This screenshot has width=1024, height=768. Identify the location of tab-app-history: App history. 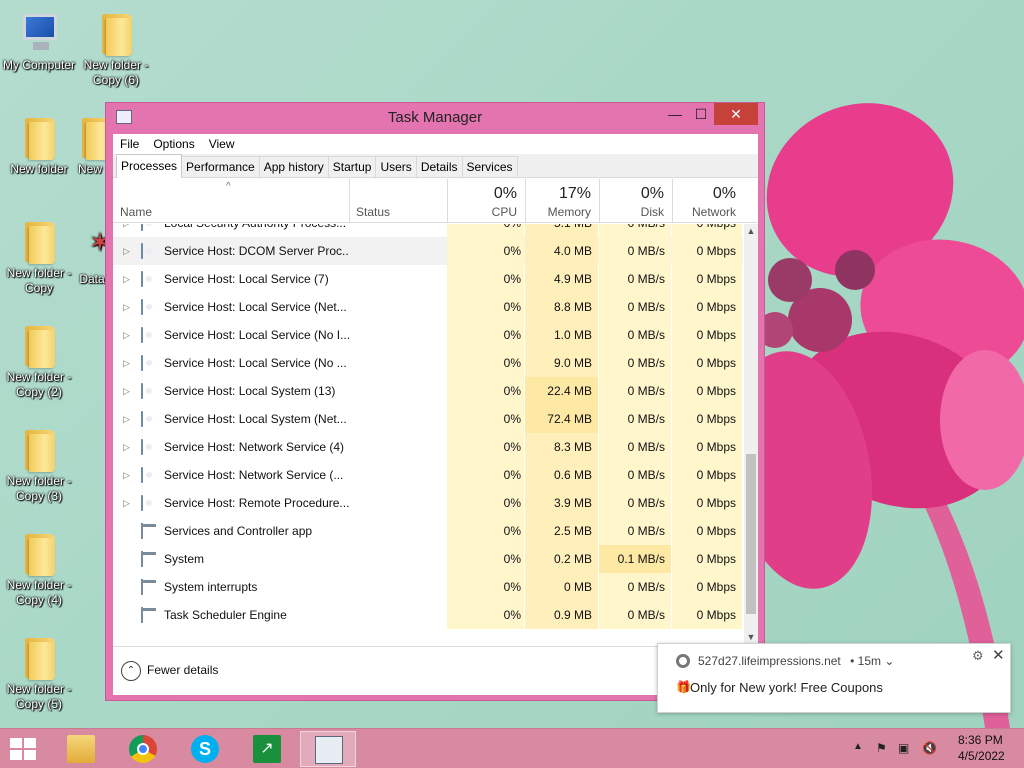
(293, 166).